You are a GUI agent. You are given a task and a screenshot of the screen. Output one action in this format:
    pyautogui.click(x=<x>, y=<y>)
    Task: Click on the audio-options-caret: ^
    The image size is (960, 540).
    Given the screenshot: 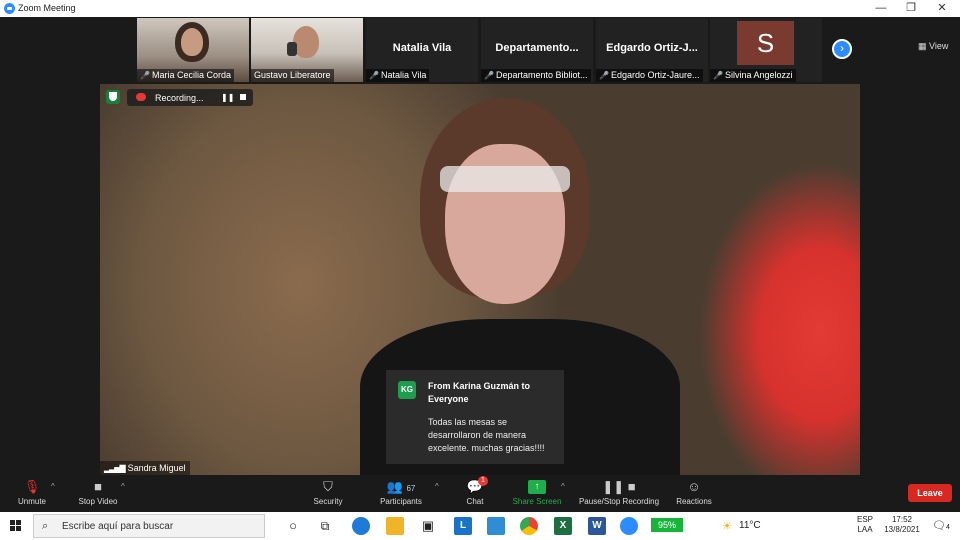 What is the action you would take?
    pyautogui.click(x=53, y=486)
    